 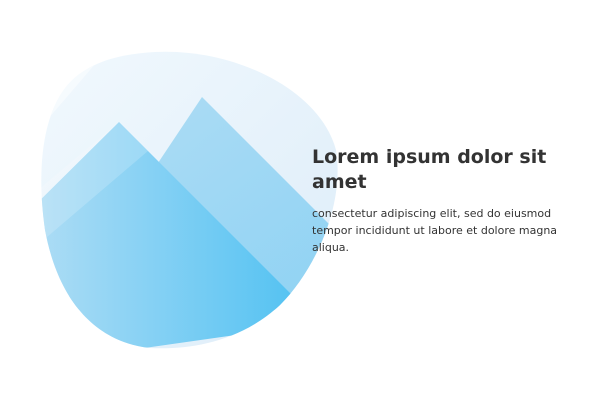 I want to click on hero-title: Lorem ipsum dolor sit amet, so click(x=429, y=169).